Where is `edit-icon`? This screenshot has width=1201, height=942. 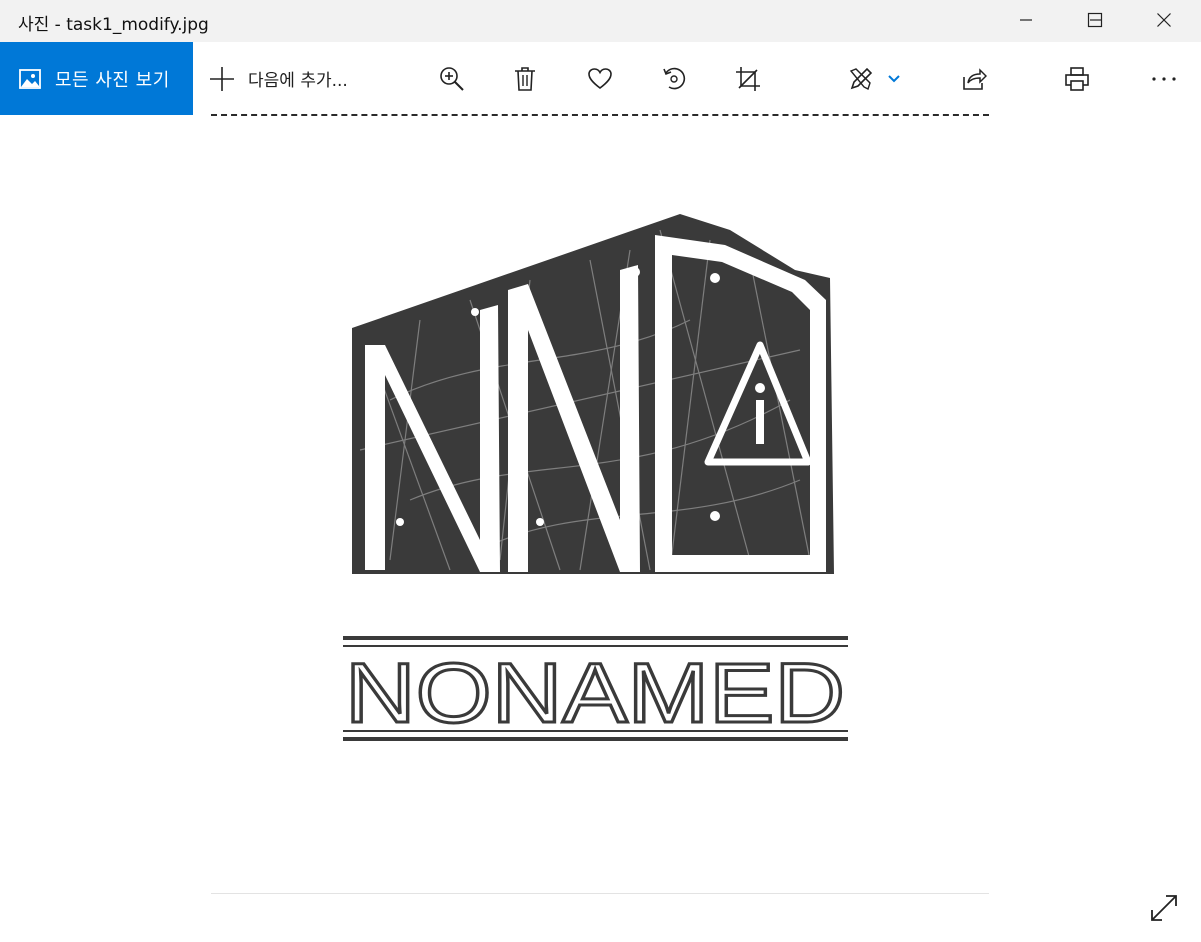 edit-icon is located at coordinates (861, 78).